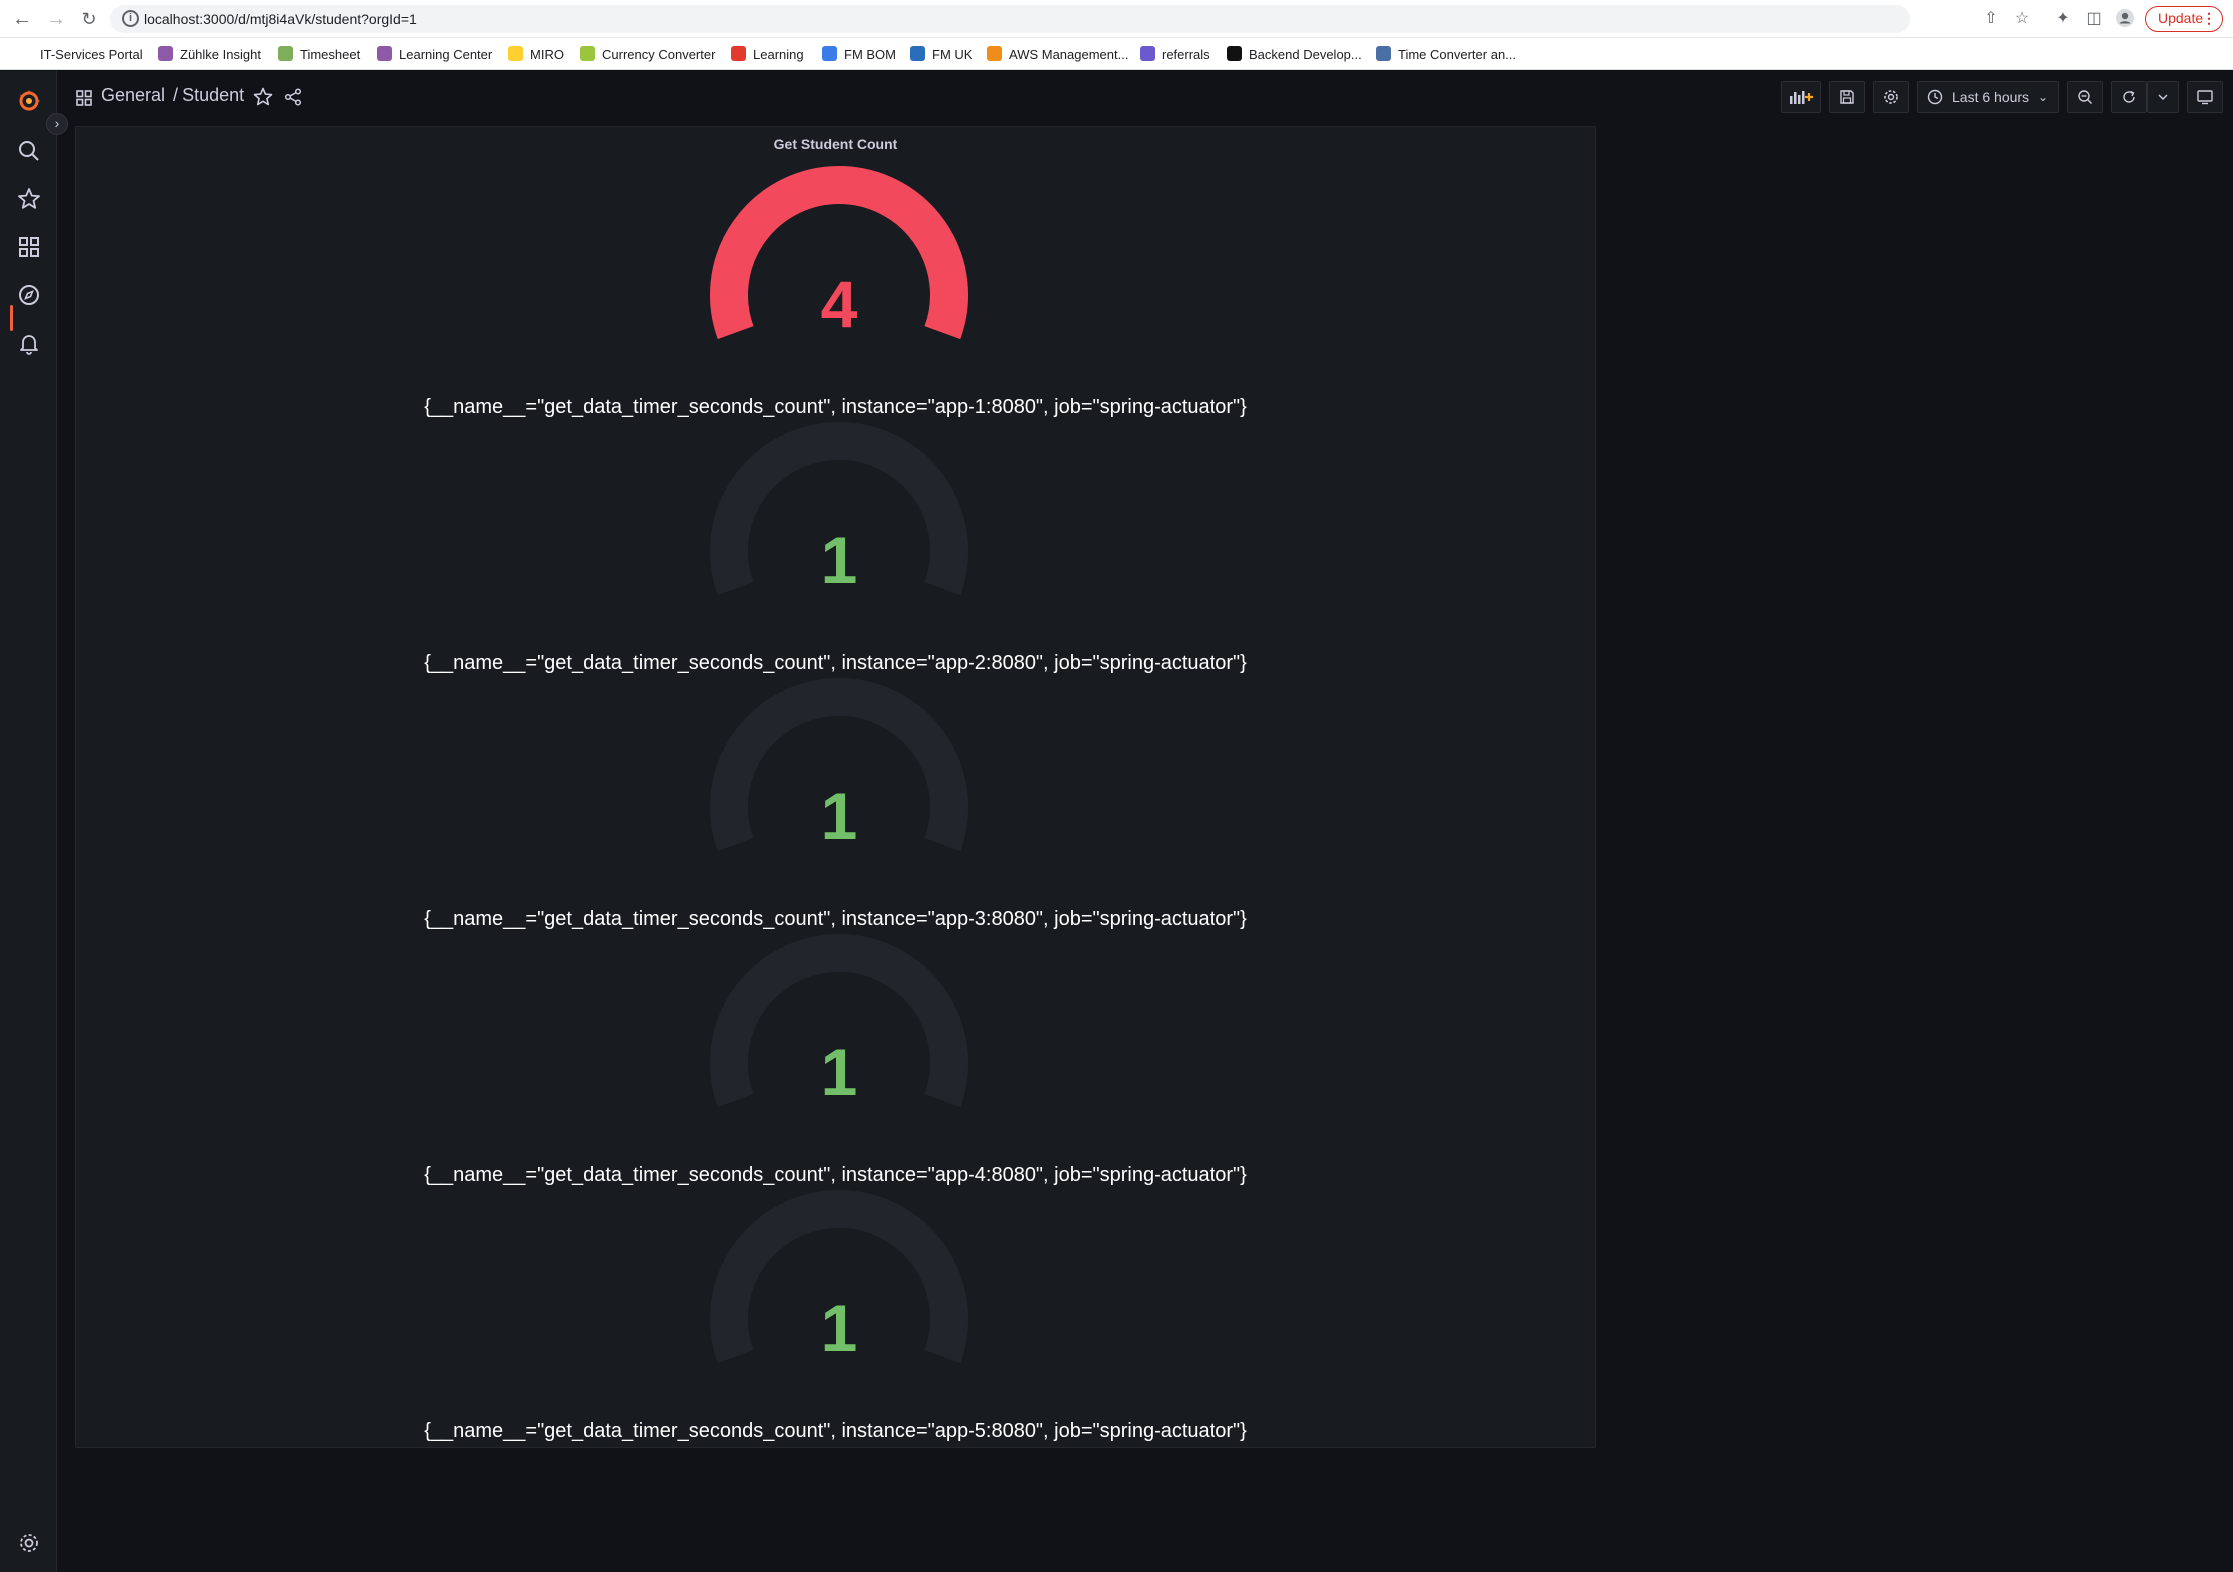  I want to click on bookmark-item: FM UK, so click(941, 55).